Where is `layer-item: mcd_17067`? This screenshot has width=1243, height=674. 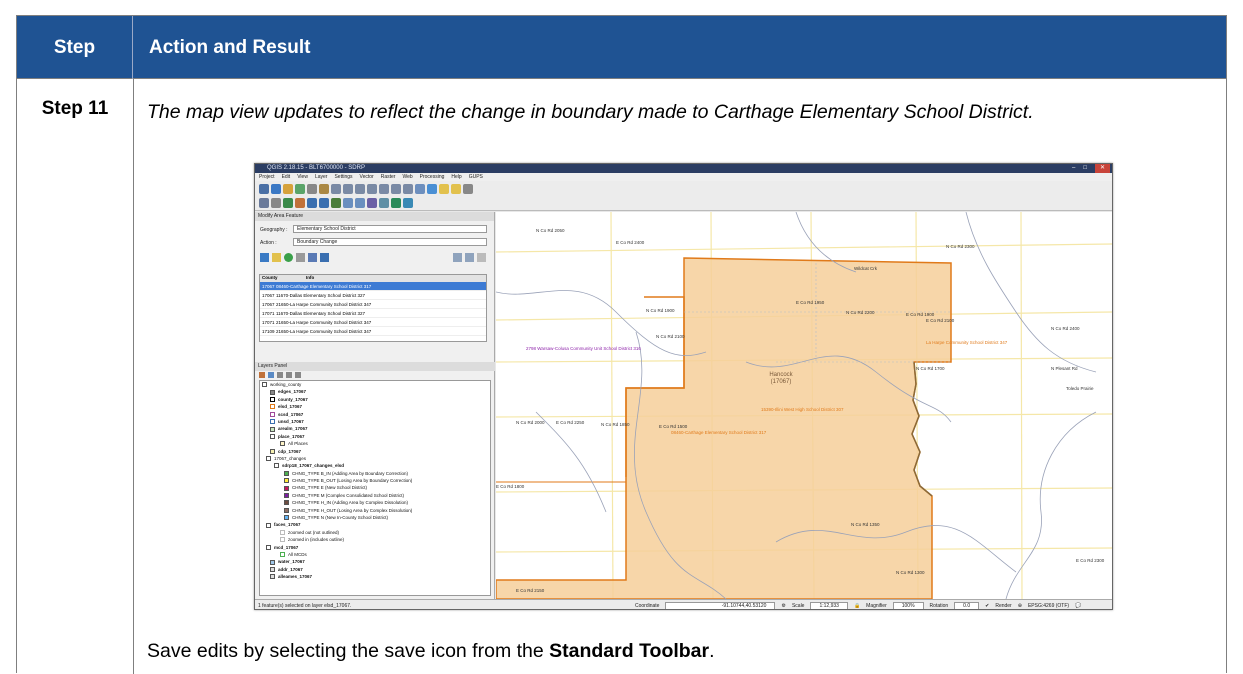
layer-item: mcd_17067 is located at coordinates (375, 547).